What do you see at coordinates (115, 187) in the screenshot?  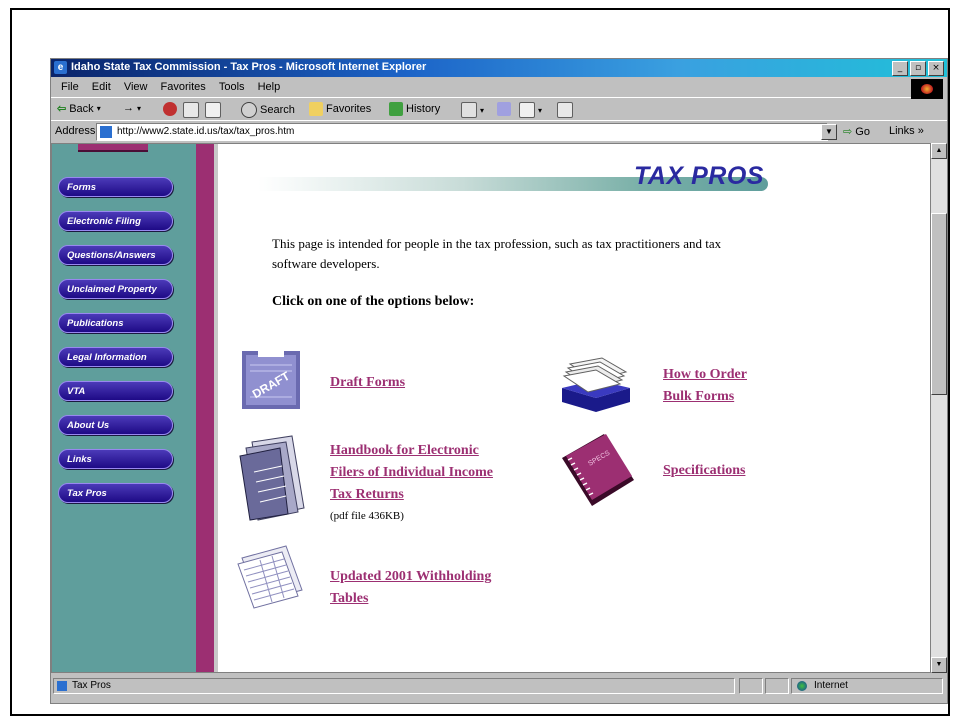 I see `nav-forms: Forms` at bounding box center [115, 187].